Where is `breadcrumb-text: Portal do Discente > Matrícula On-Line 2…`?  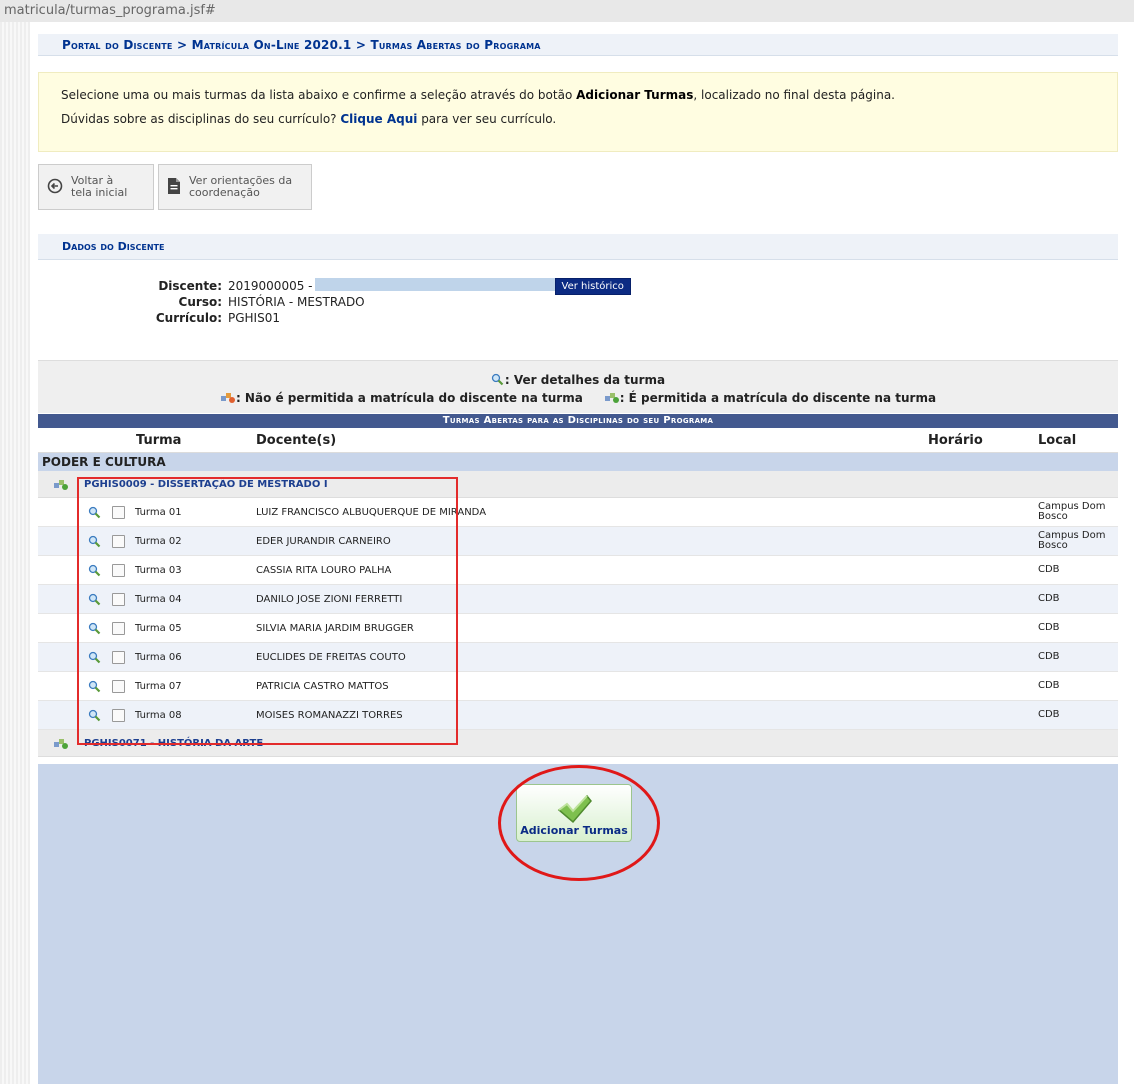 breadcrumb-text: Portal do Discente > Matrícula On-Line 2… is located at coordinates (301, 45).